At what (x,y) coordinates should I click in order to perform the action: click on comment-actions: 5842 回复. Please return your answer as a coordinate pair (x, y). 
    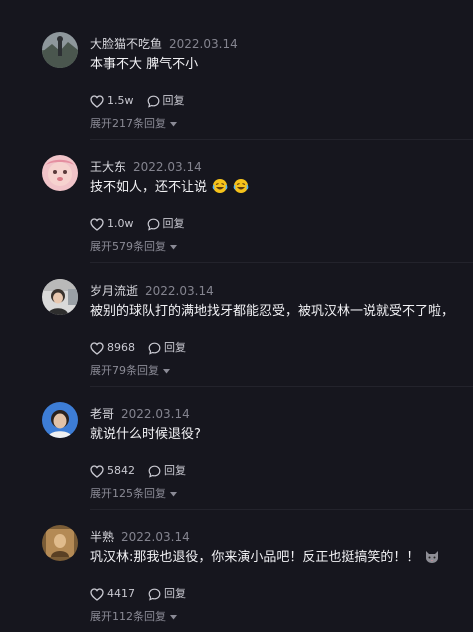
    Looking at the image, I should click on (138, 471).